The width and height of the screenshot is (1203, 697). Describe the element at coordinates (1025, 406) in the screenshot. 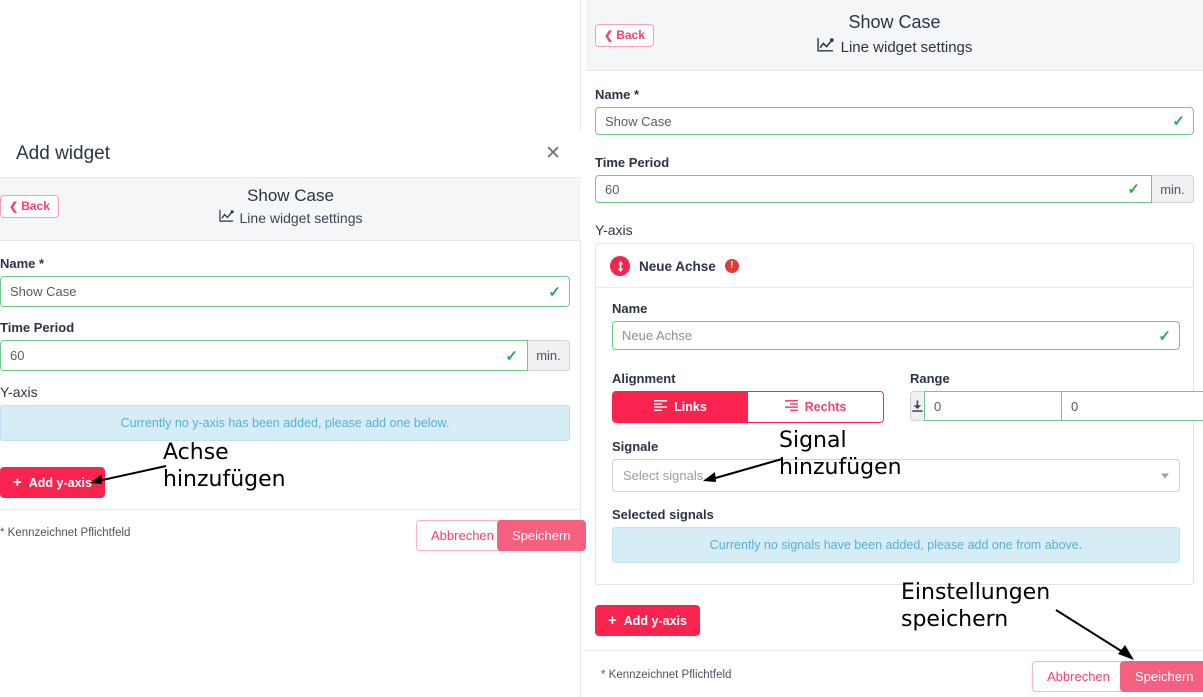

I see `range-min-item: ✓` at that location.